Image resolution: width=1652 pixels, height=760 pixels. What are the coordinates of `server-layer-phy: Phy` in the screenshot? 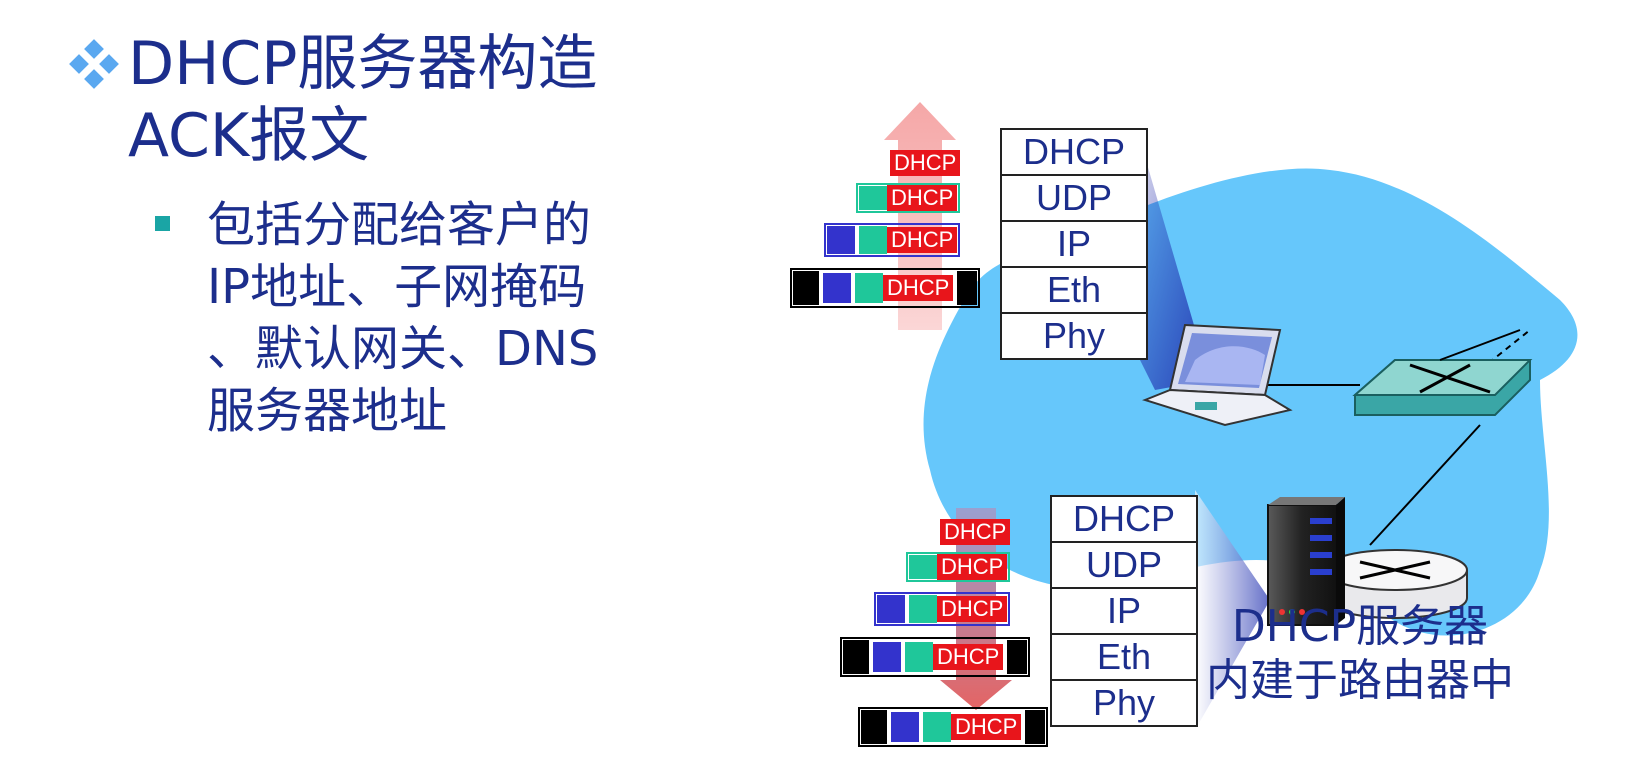 It's located at (1124, 702).